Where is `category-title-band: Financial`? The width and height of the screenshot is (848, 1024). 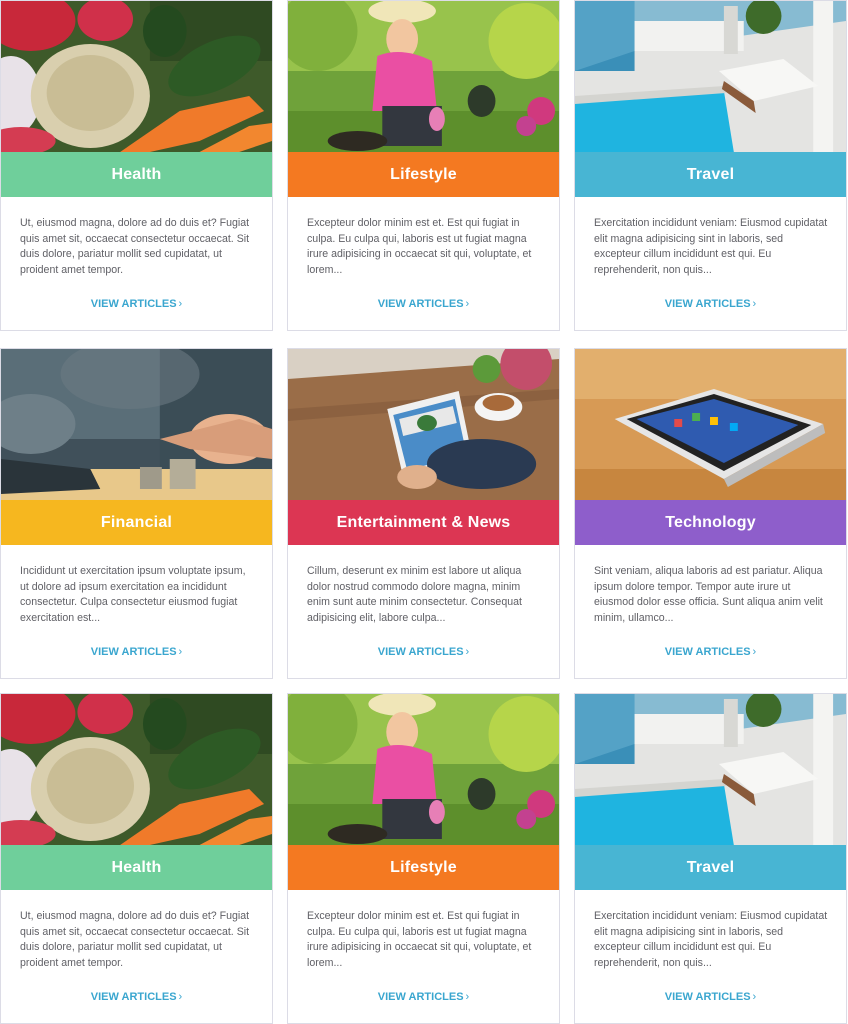 category-title-band: Financial is located at coordinates (136, 522).